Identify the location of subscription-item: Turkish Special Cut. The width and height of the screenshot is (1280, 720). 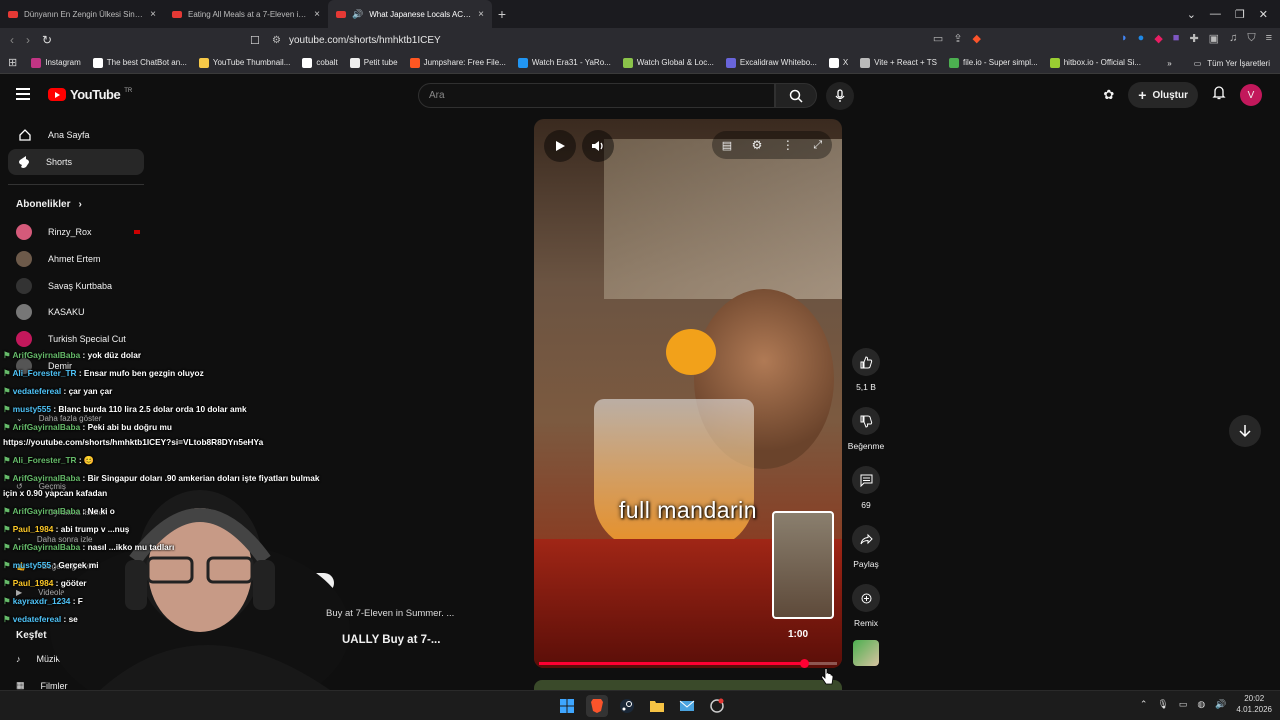
(81, 339).